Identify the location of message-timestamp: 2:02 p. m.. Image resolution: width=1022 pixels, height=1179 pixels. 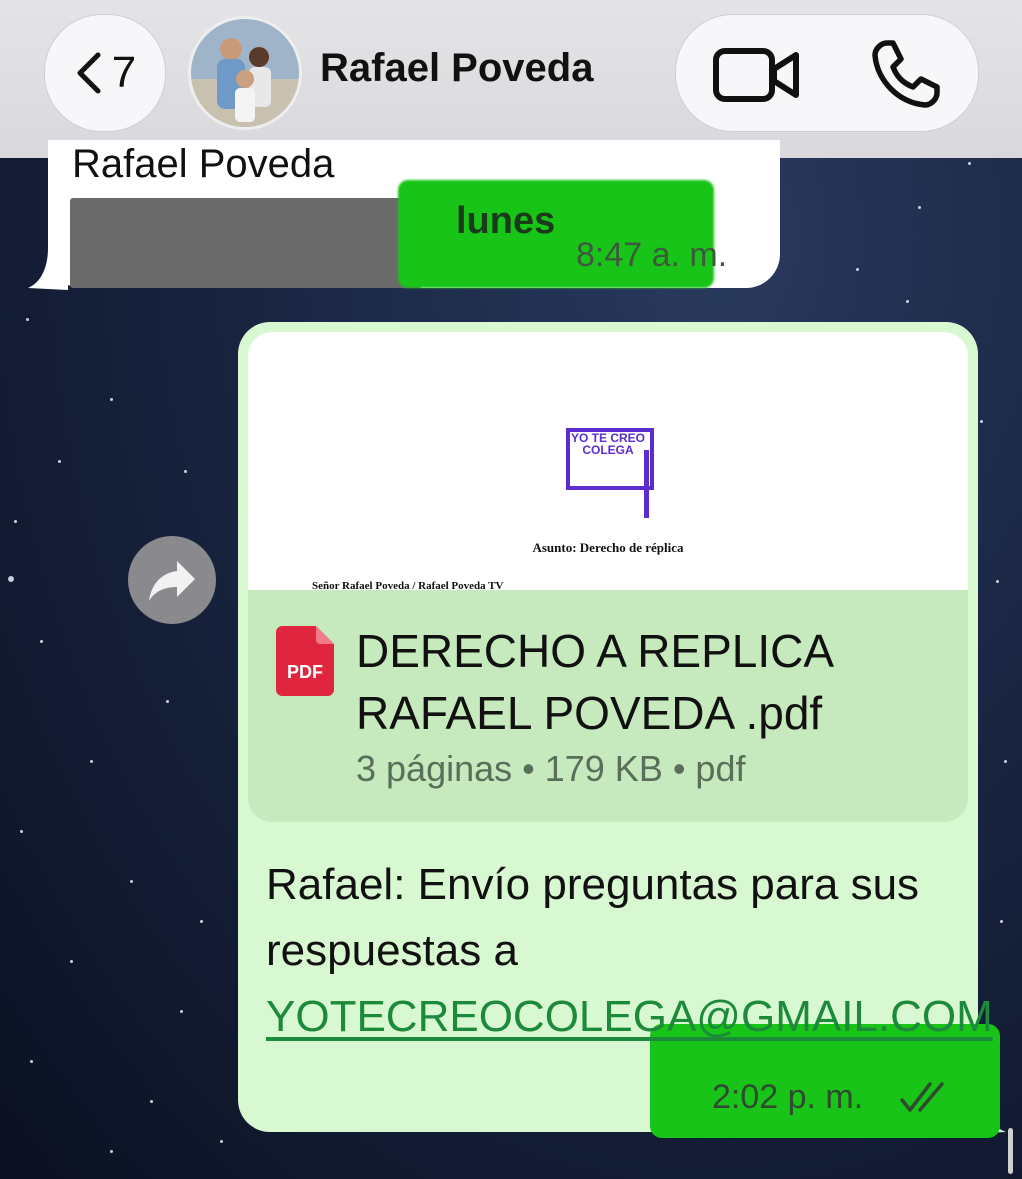
(788, 1097).